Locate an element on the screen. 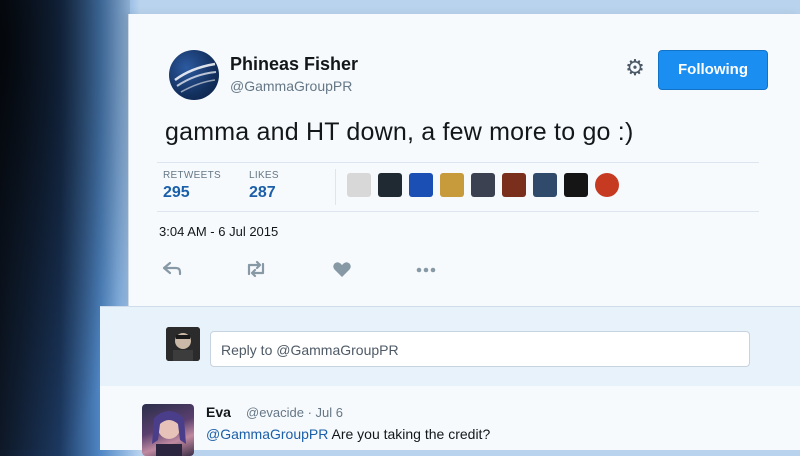  retweets-stat: RETWEETS 295 is located at coordinates (192, 186).